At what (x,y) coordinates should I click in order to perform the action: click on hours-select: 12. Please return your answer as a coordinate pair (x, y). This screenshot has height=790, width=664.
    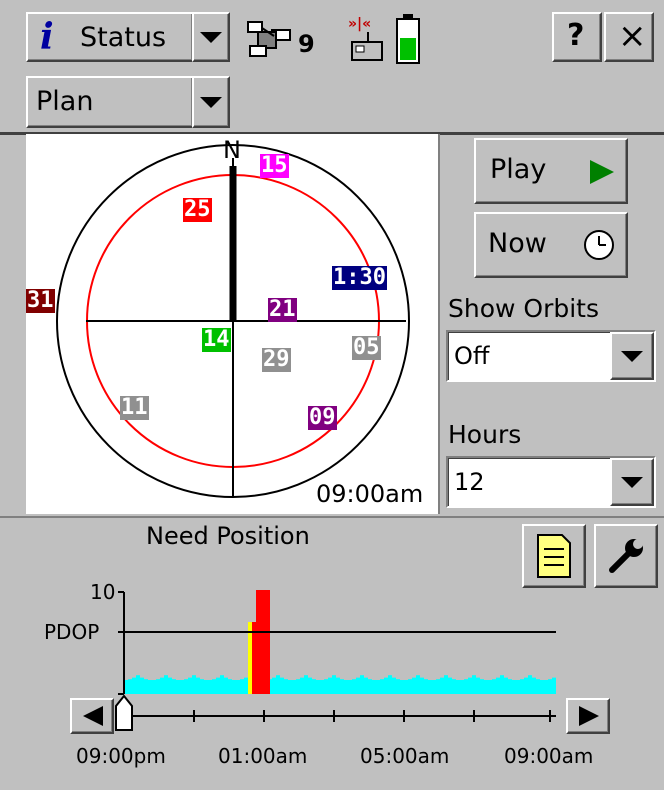
    Looking at the image, I should click on (551, 482).